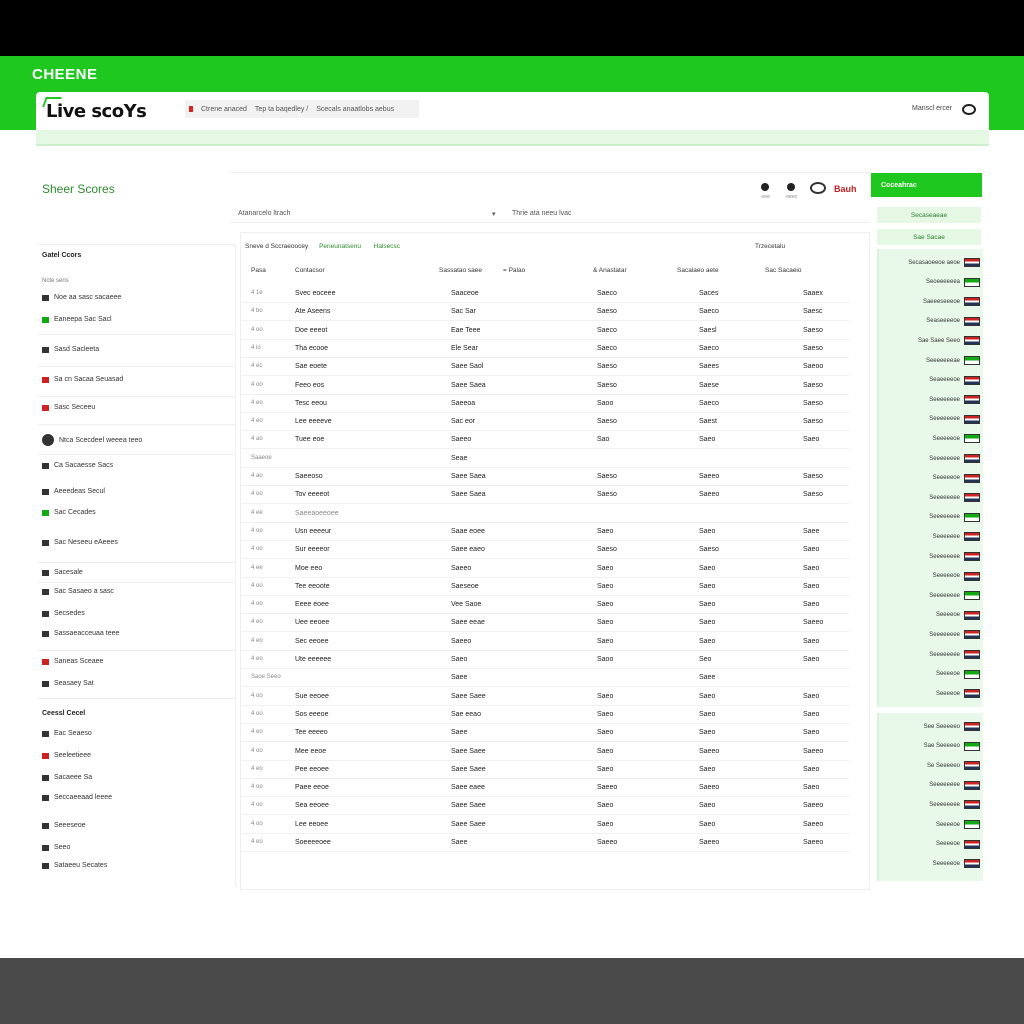  I want to click on table-section-row: Saoe Seeo Saee Saee, so click(545, 678).